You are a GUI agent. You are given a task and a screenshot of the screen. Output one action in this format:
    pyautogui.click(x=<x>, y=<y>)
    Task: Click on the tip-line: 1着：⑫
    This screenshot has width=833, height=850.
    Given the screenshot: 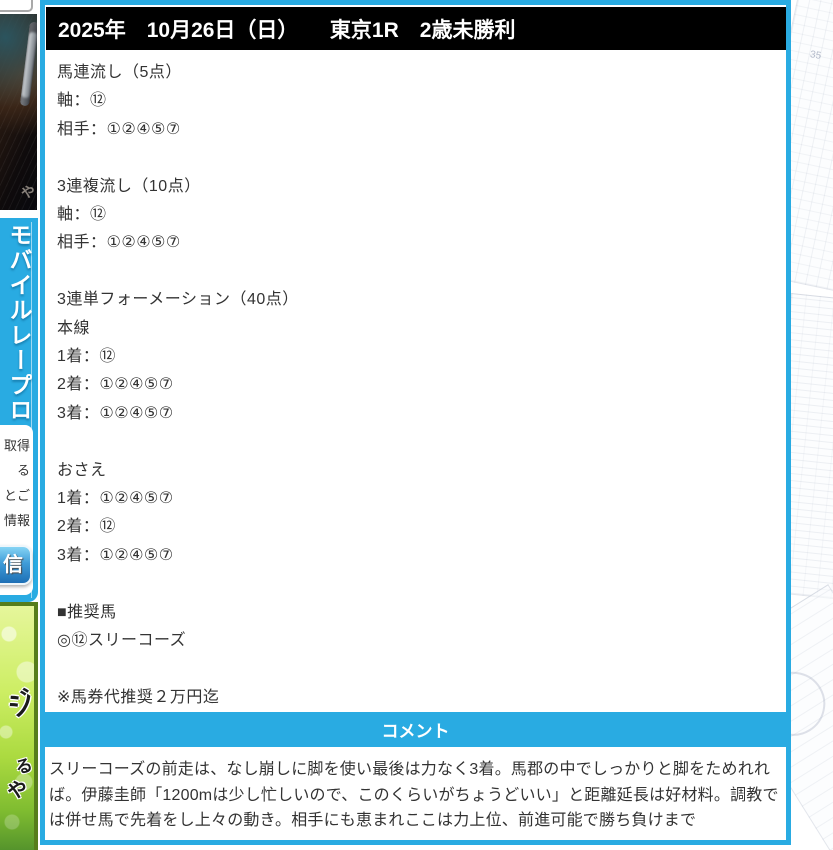 What is the action you would take?
    pyautogui.click(x=86, y=357)
    